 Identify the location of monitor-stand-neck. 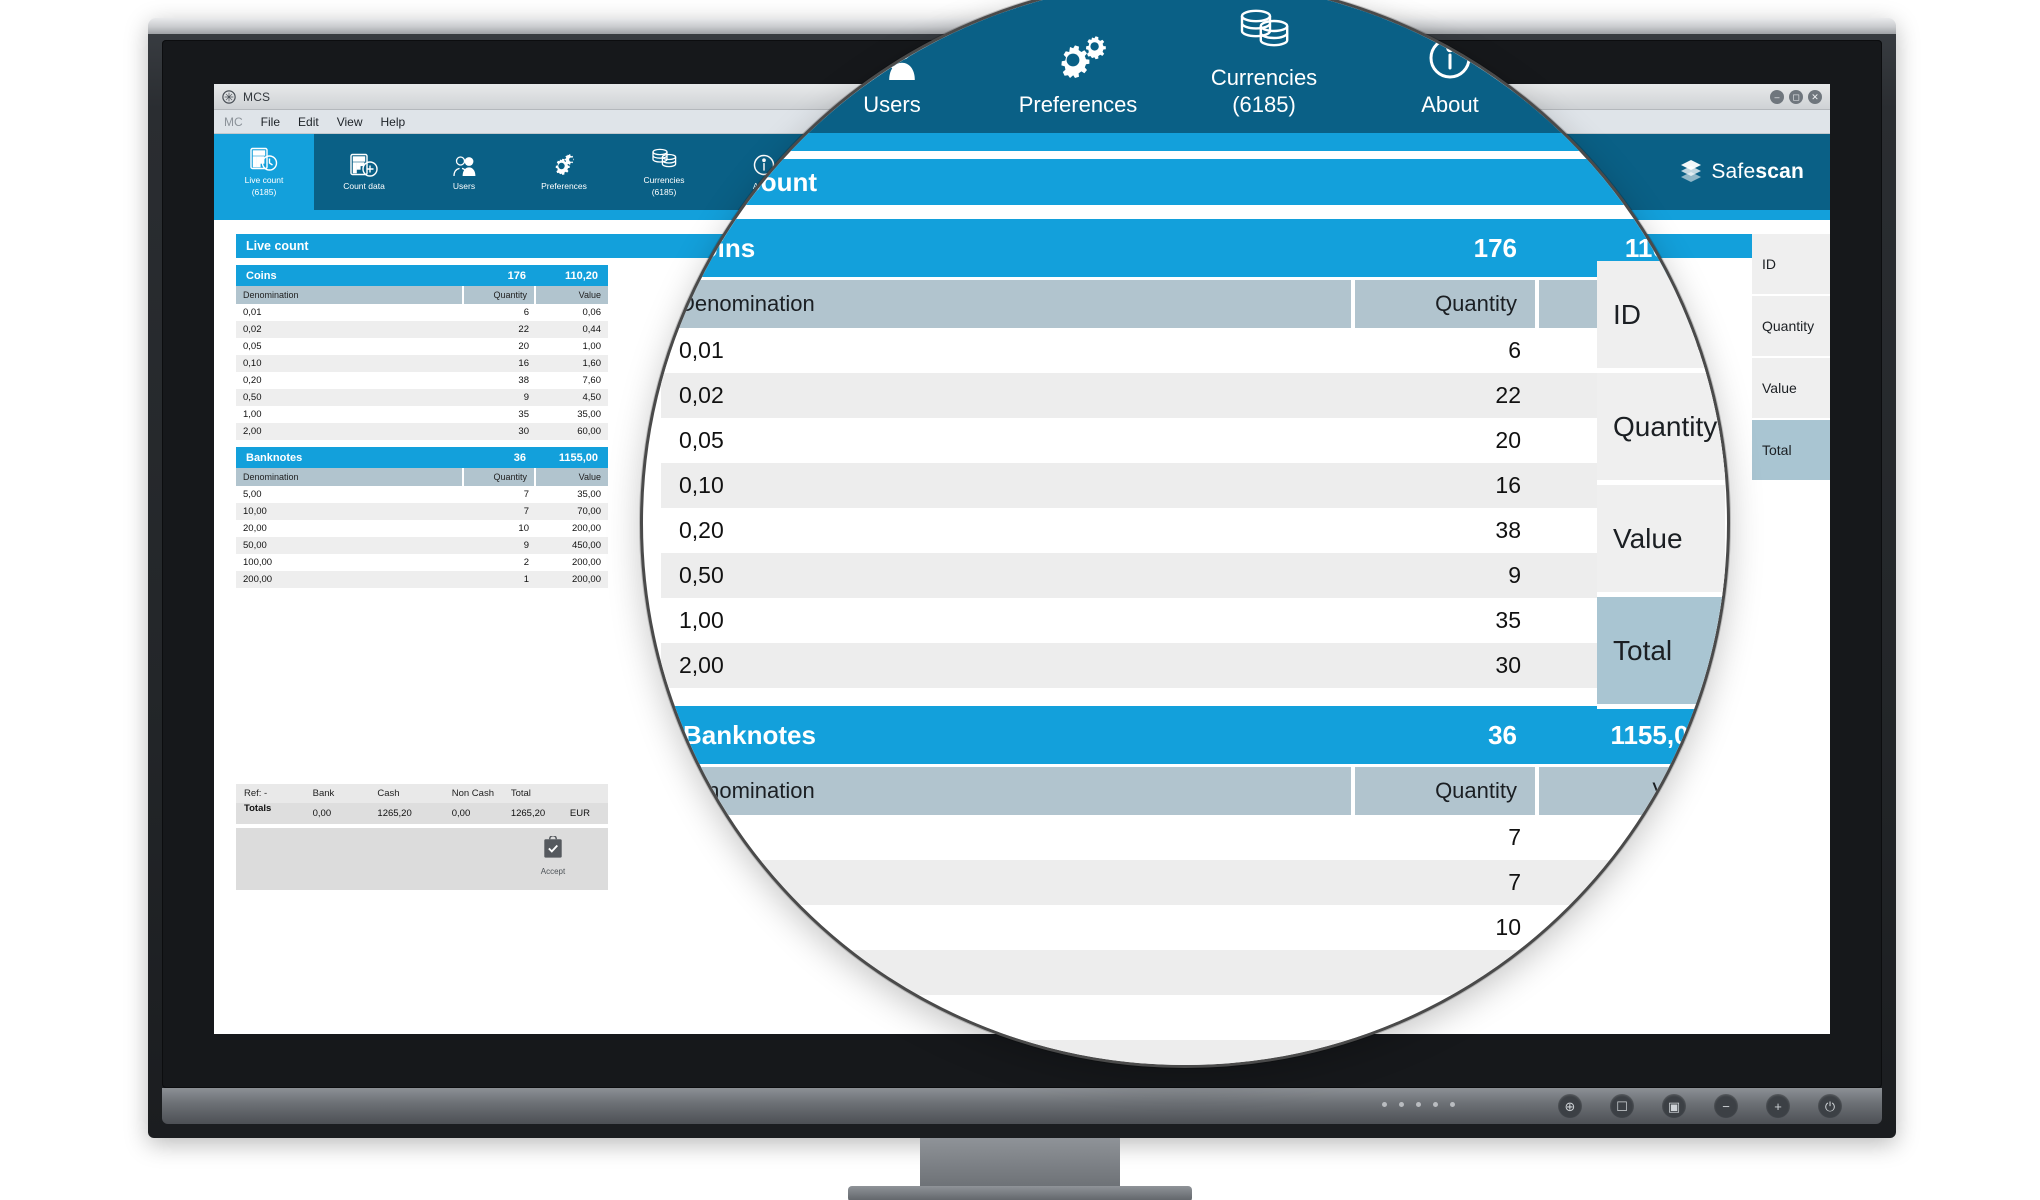
(1020, 1164).